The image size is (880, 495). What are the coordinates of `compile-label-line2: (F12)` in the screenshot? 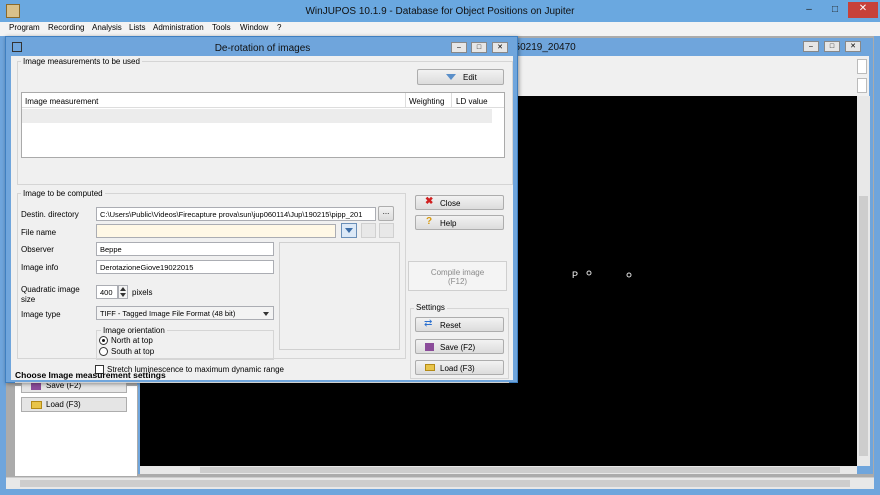 It's located at (457, 281).